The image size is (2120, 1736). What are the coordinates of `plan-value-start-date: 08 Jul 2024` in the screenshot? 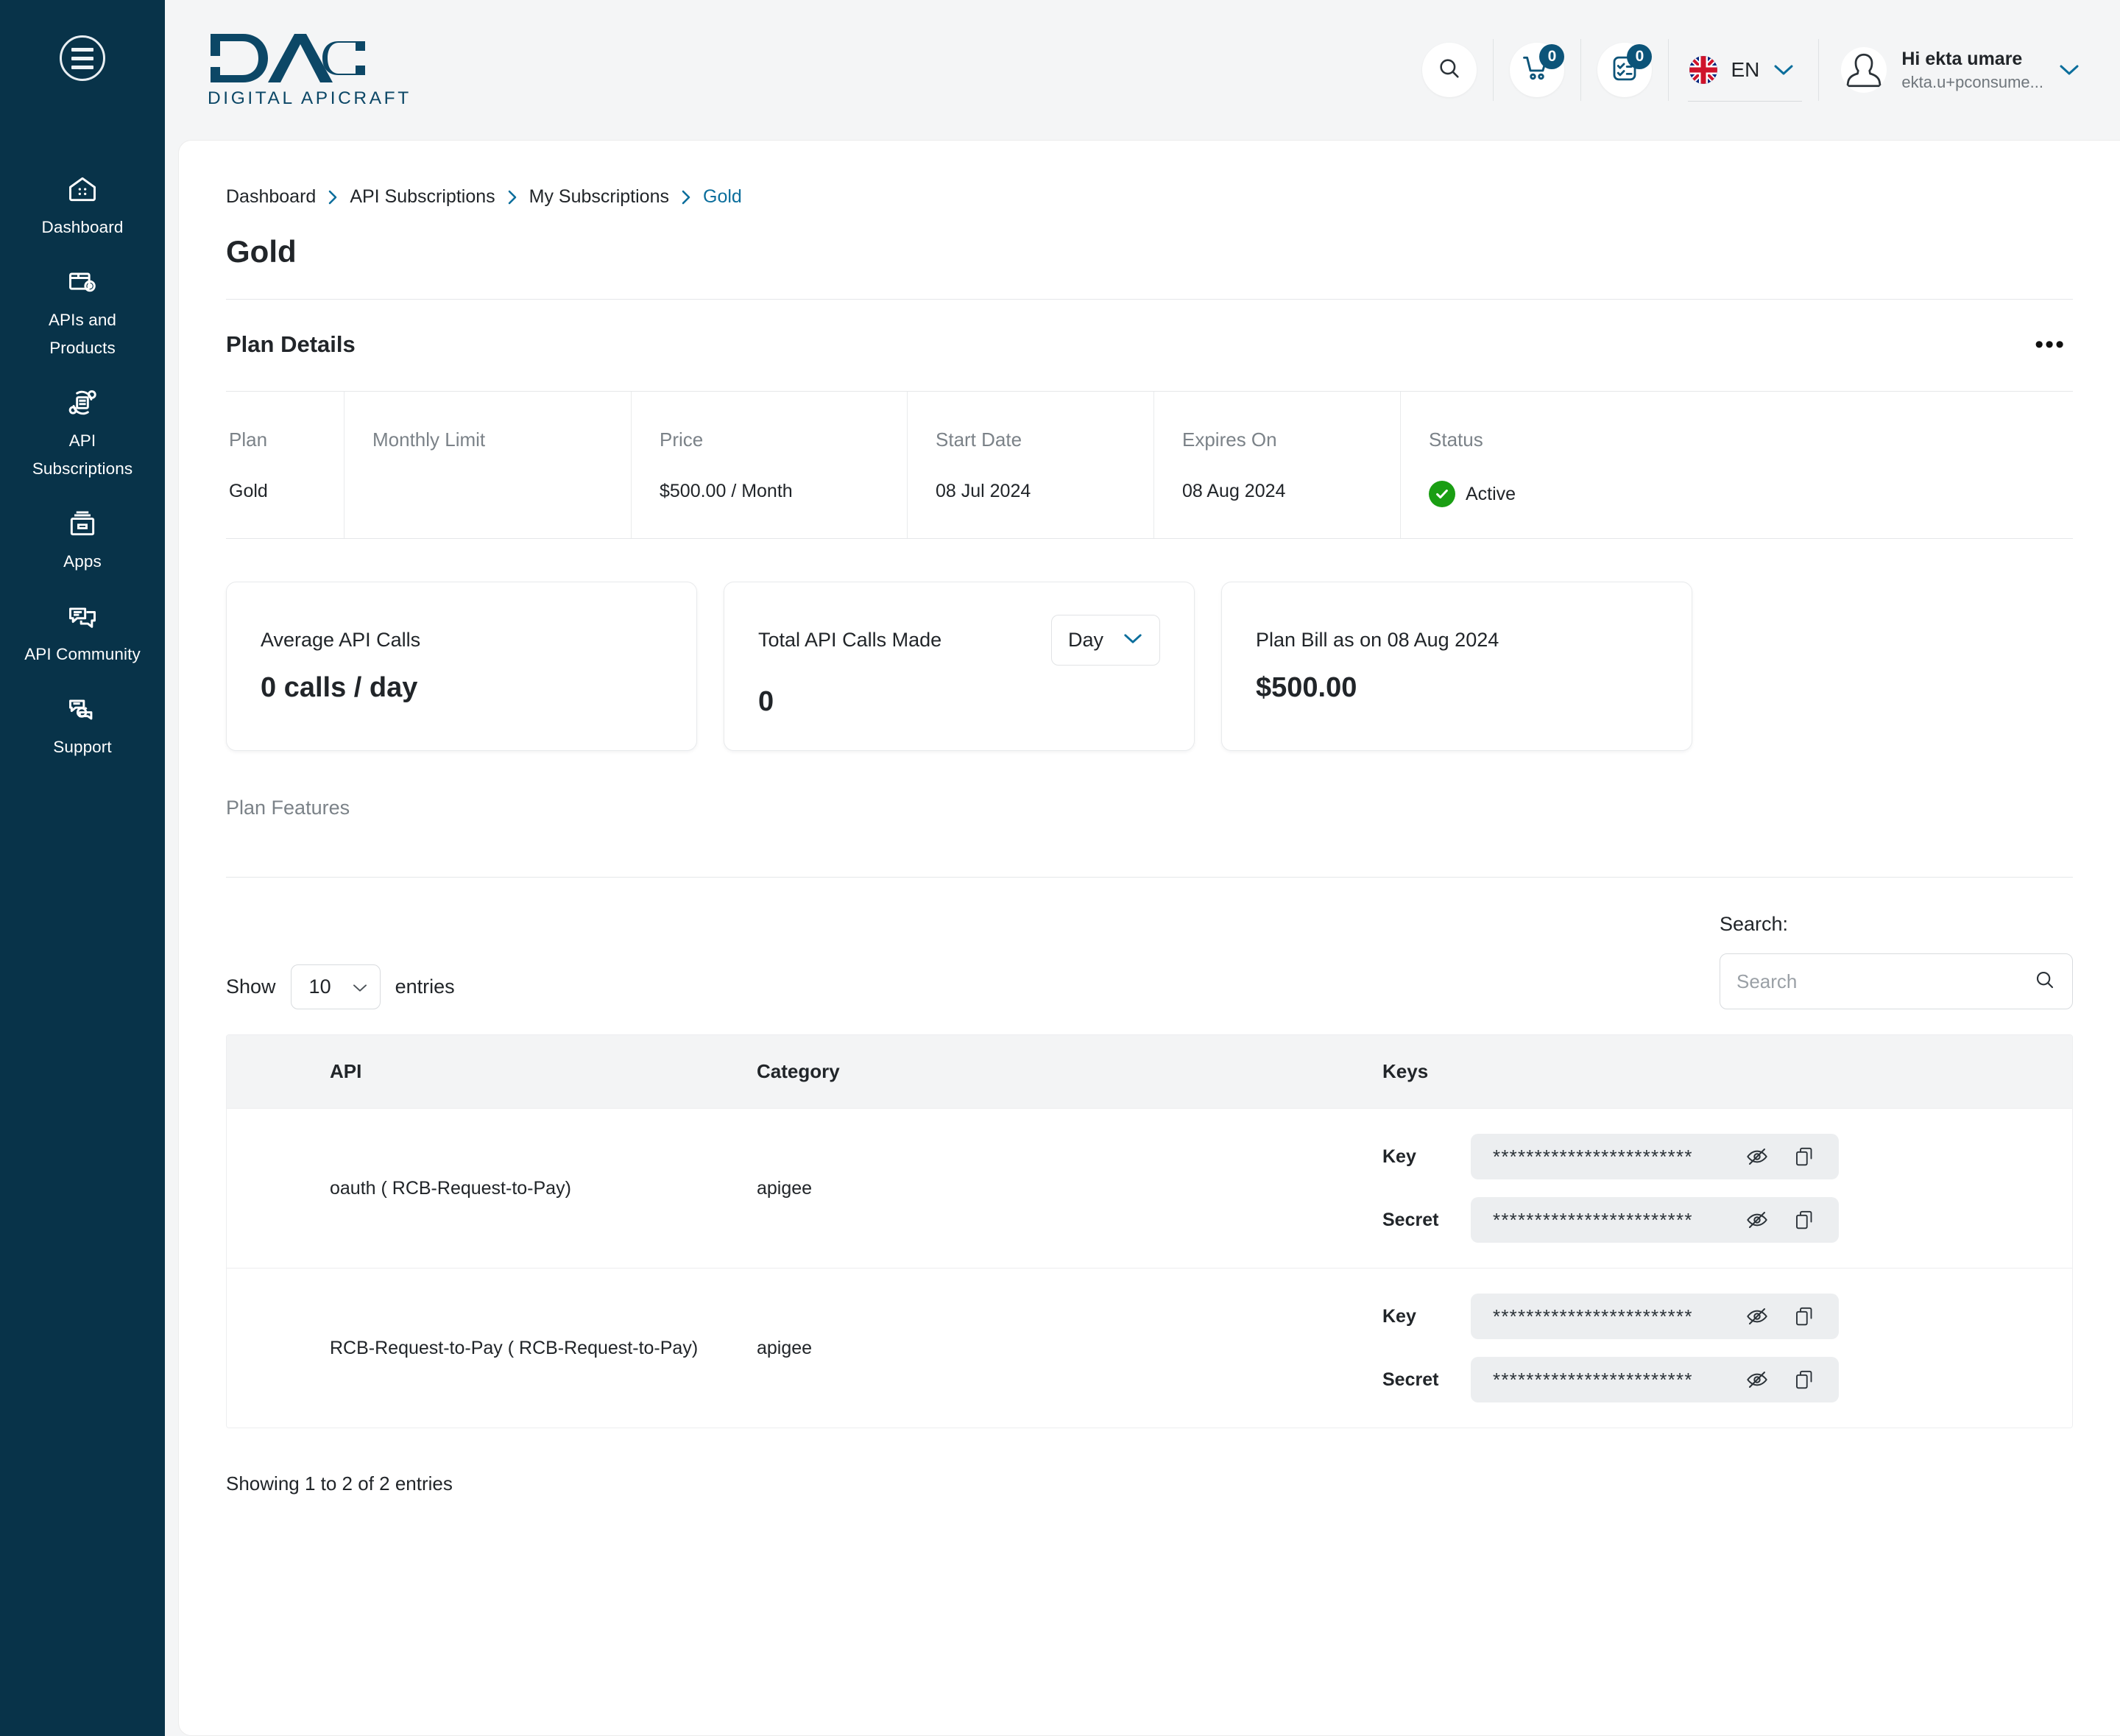 It's located at (984, 491).